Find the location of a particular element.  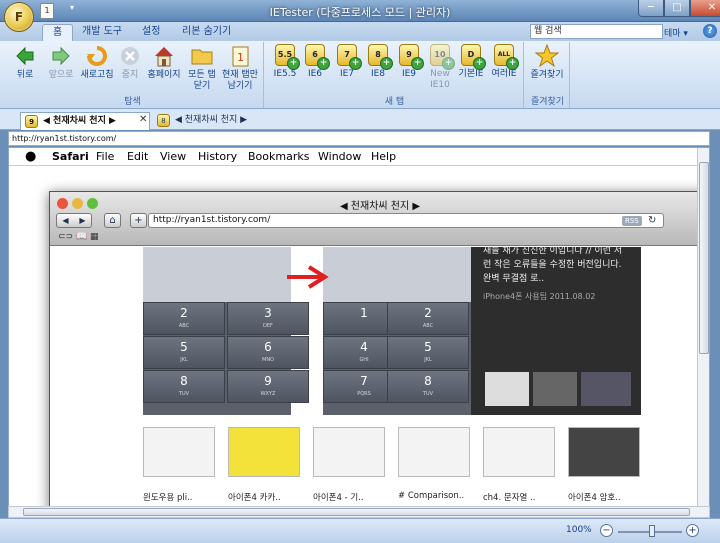

close-button: ✕ is located at coordinates (705, 8).